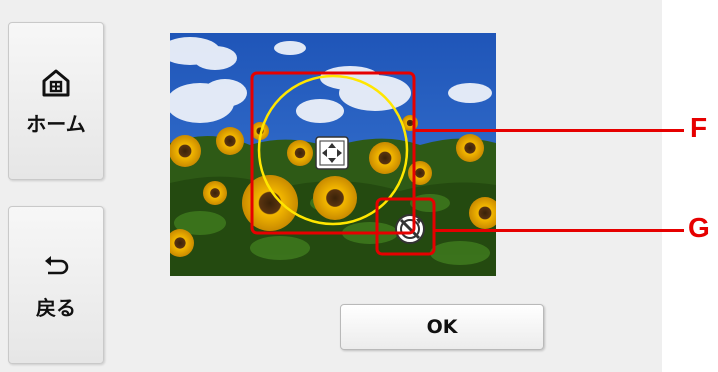 This screenshot has height=372, width=718. I want to click on callout-letter-f: F, so click(699, 127).